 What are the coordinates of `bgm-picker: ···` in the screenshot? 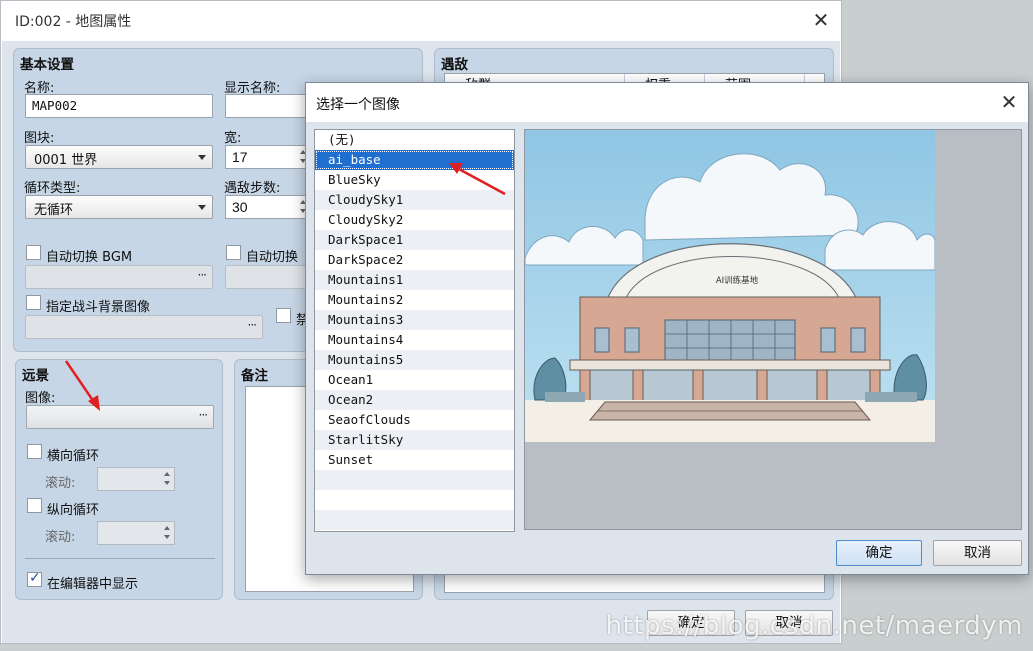 It's located at (119, 277).